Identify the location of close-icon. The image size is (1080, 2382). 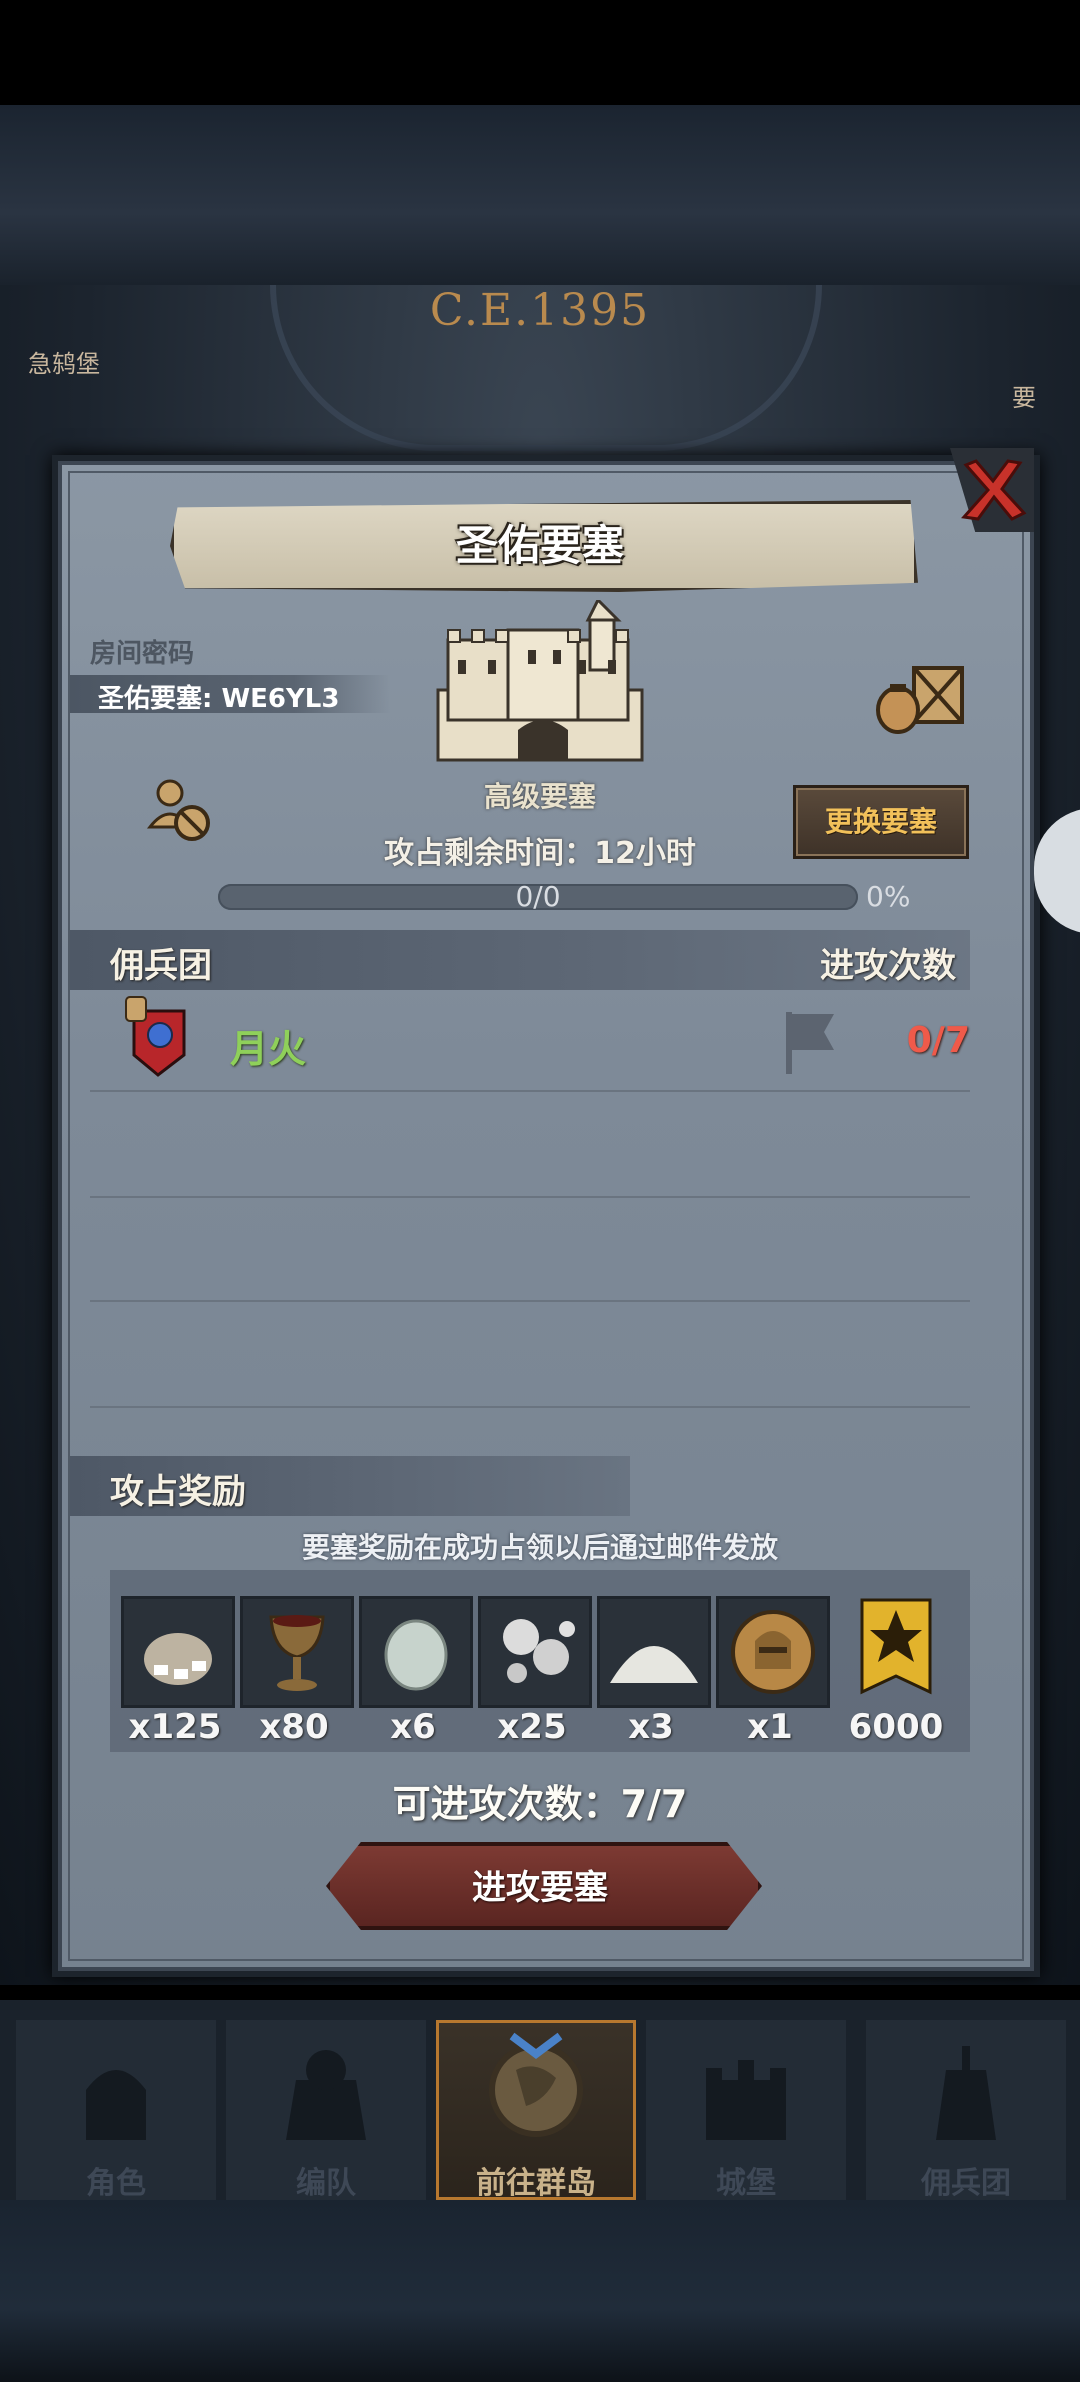
(993, 490).